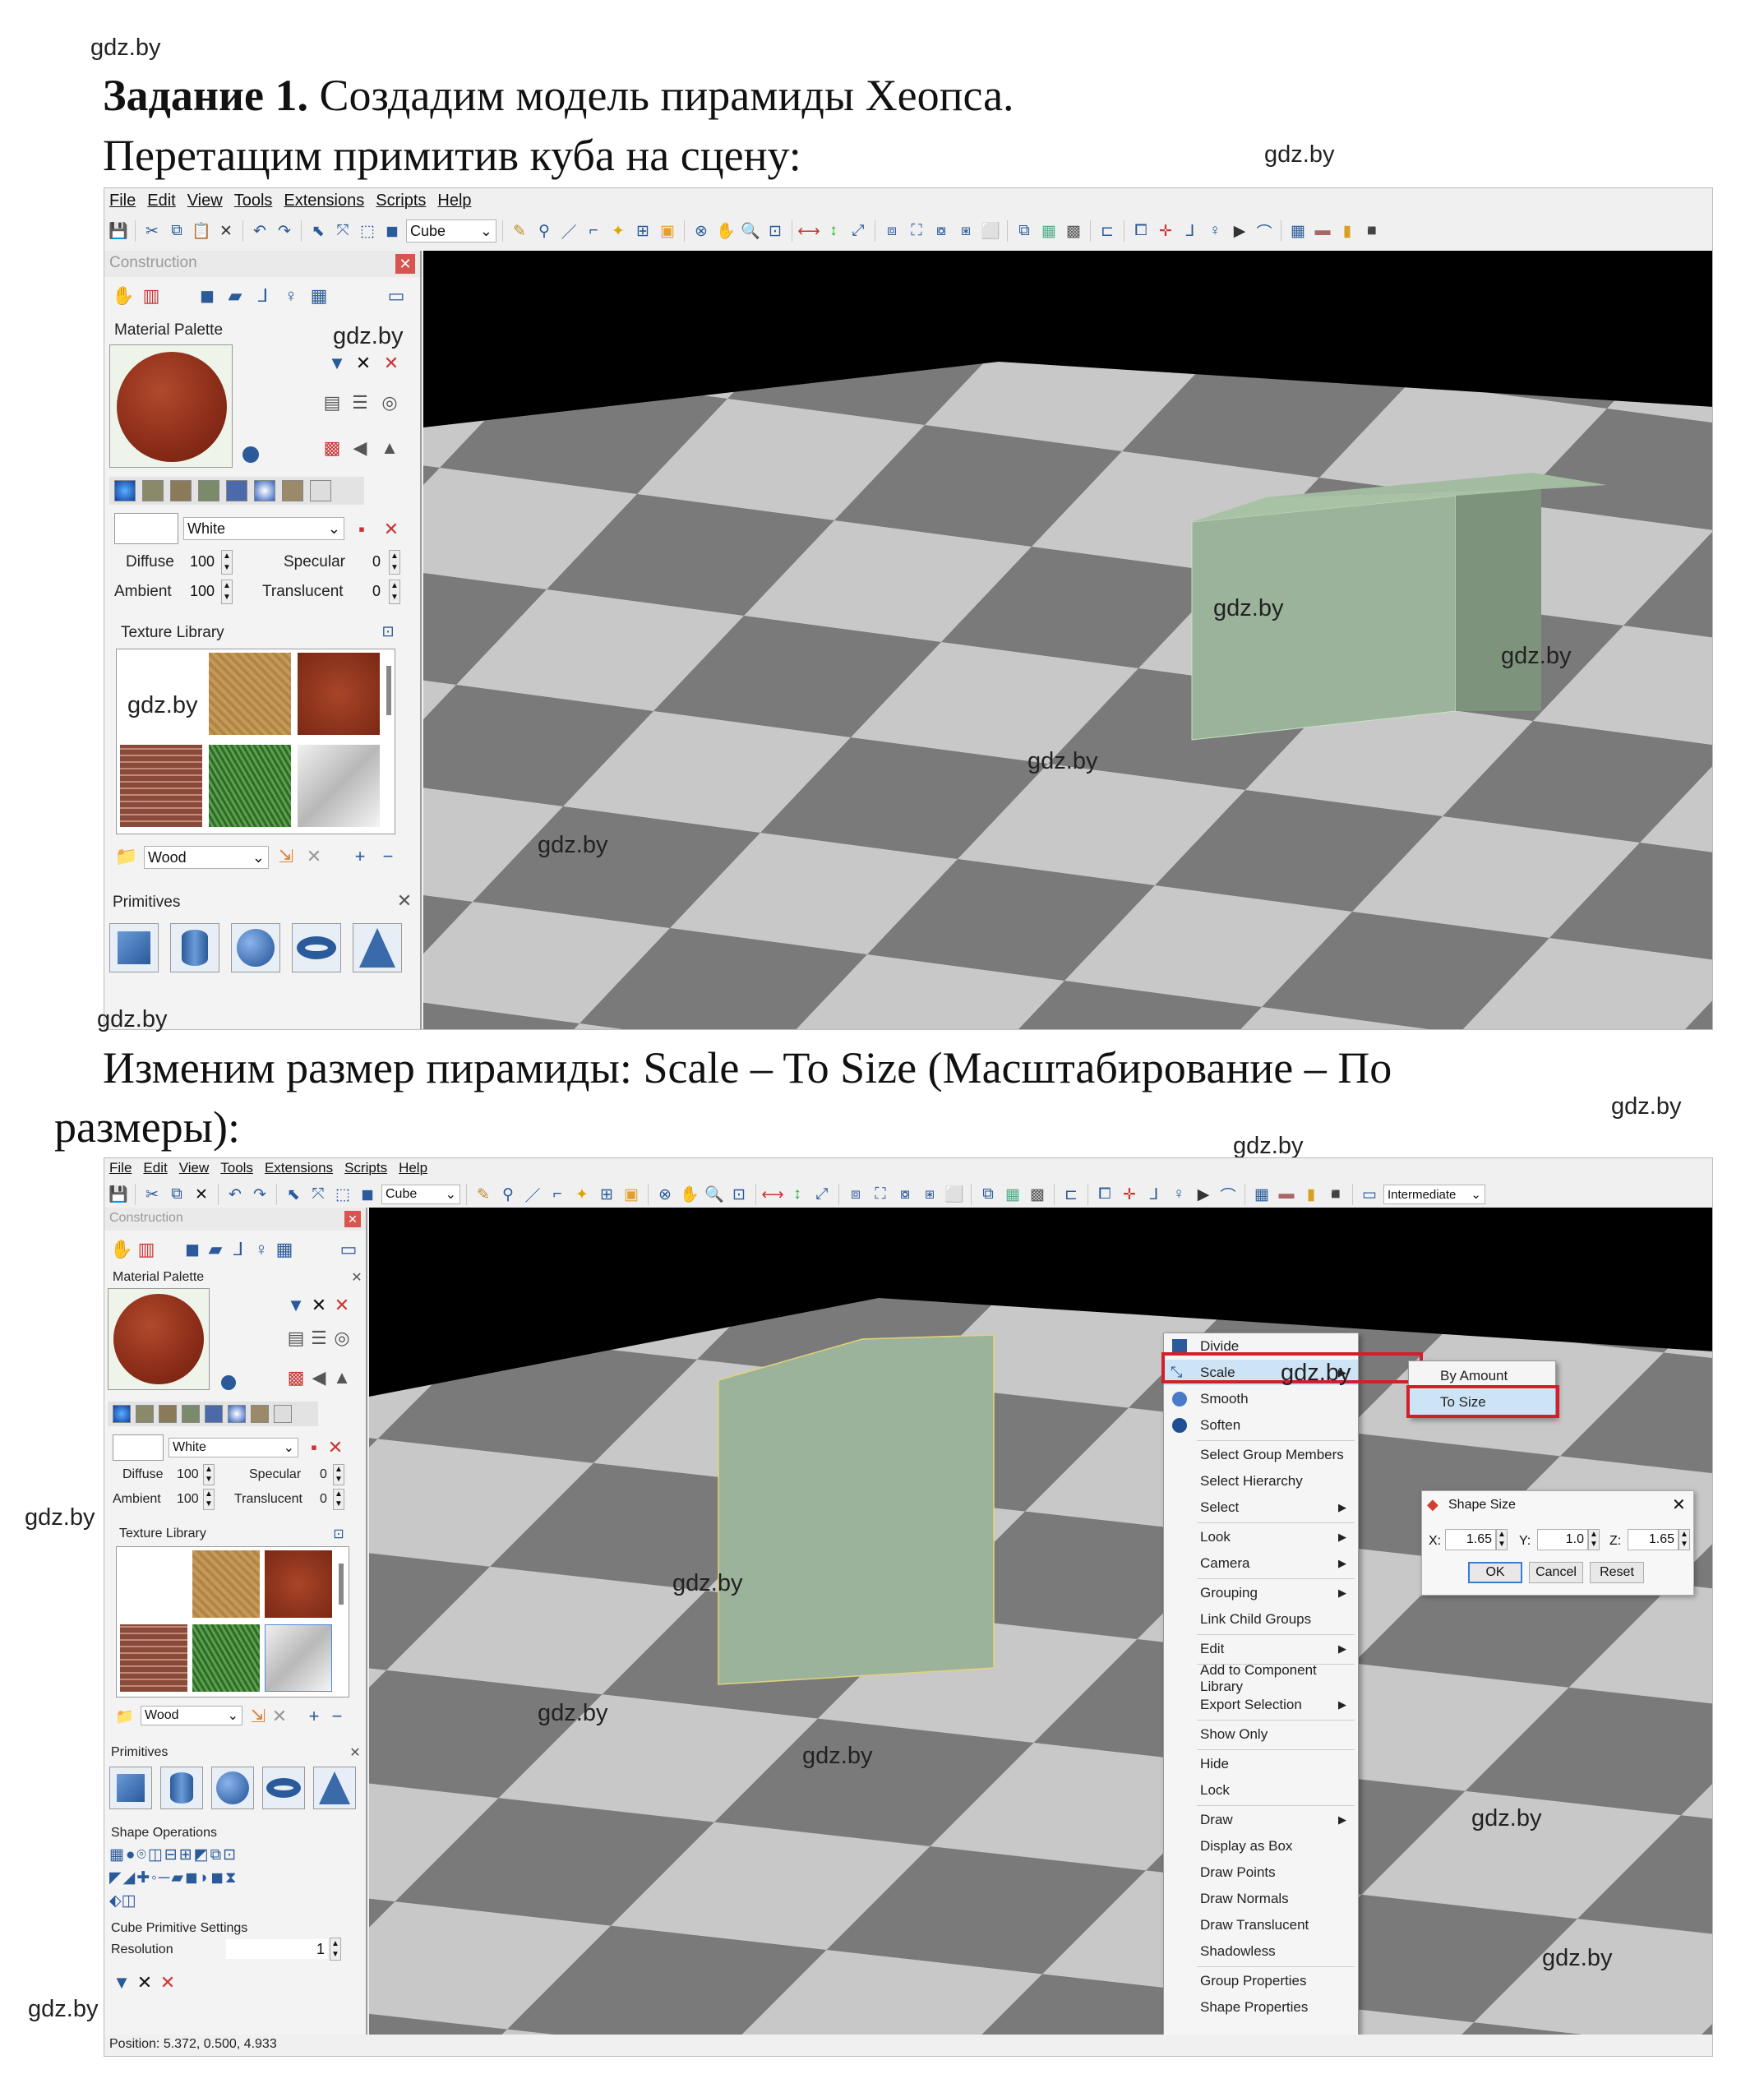 This screenshot has height=2074, width=1764. I want to click on menu-view: View, so click(205, 205).